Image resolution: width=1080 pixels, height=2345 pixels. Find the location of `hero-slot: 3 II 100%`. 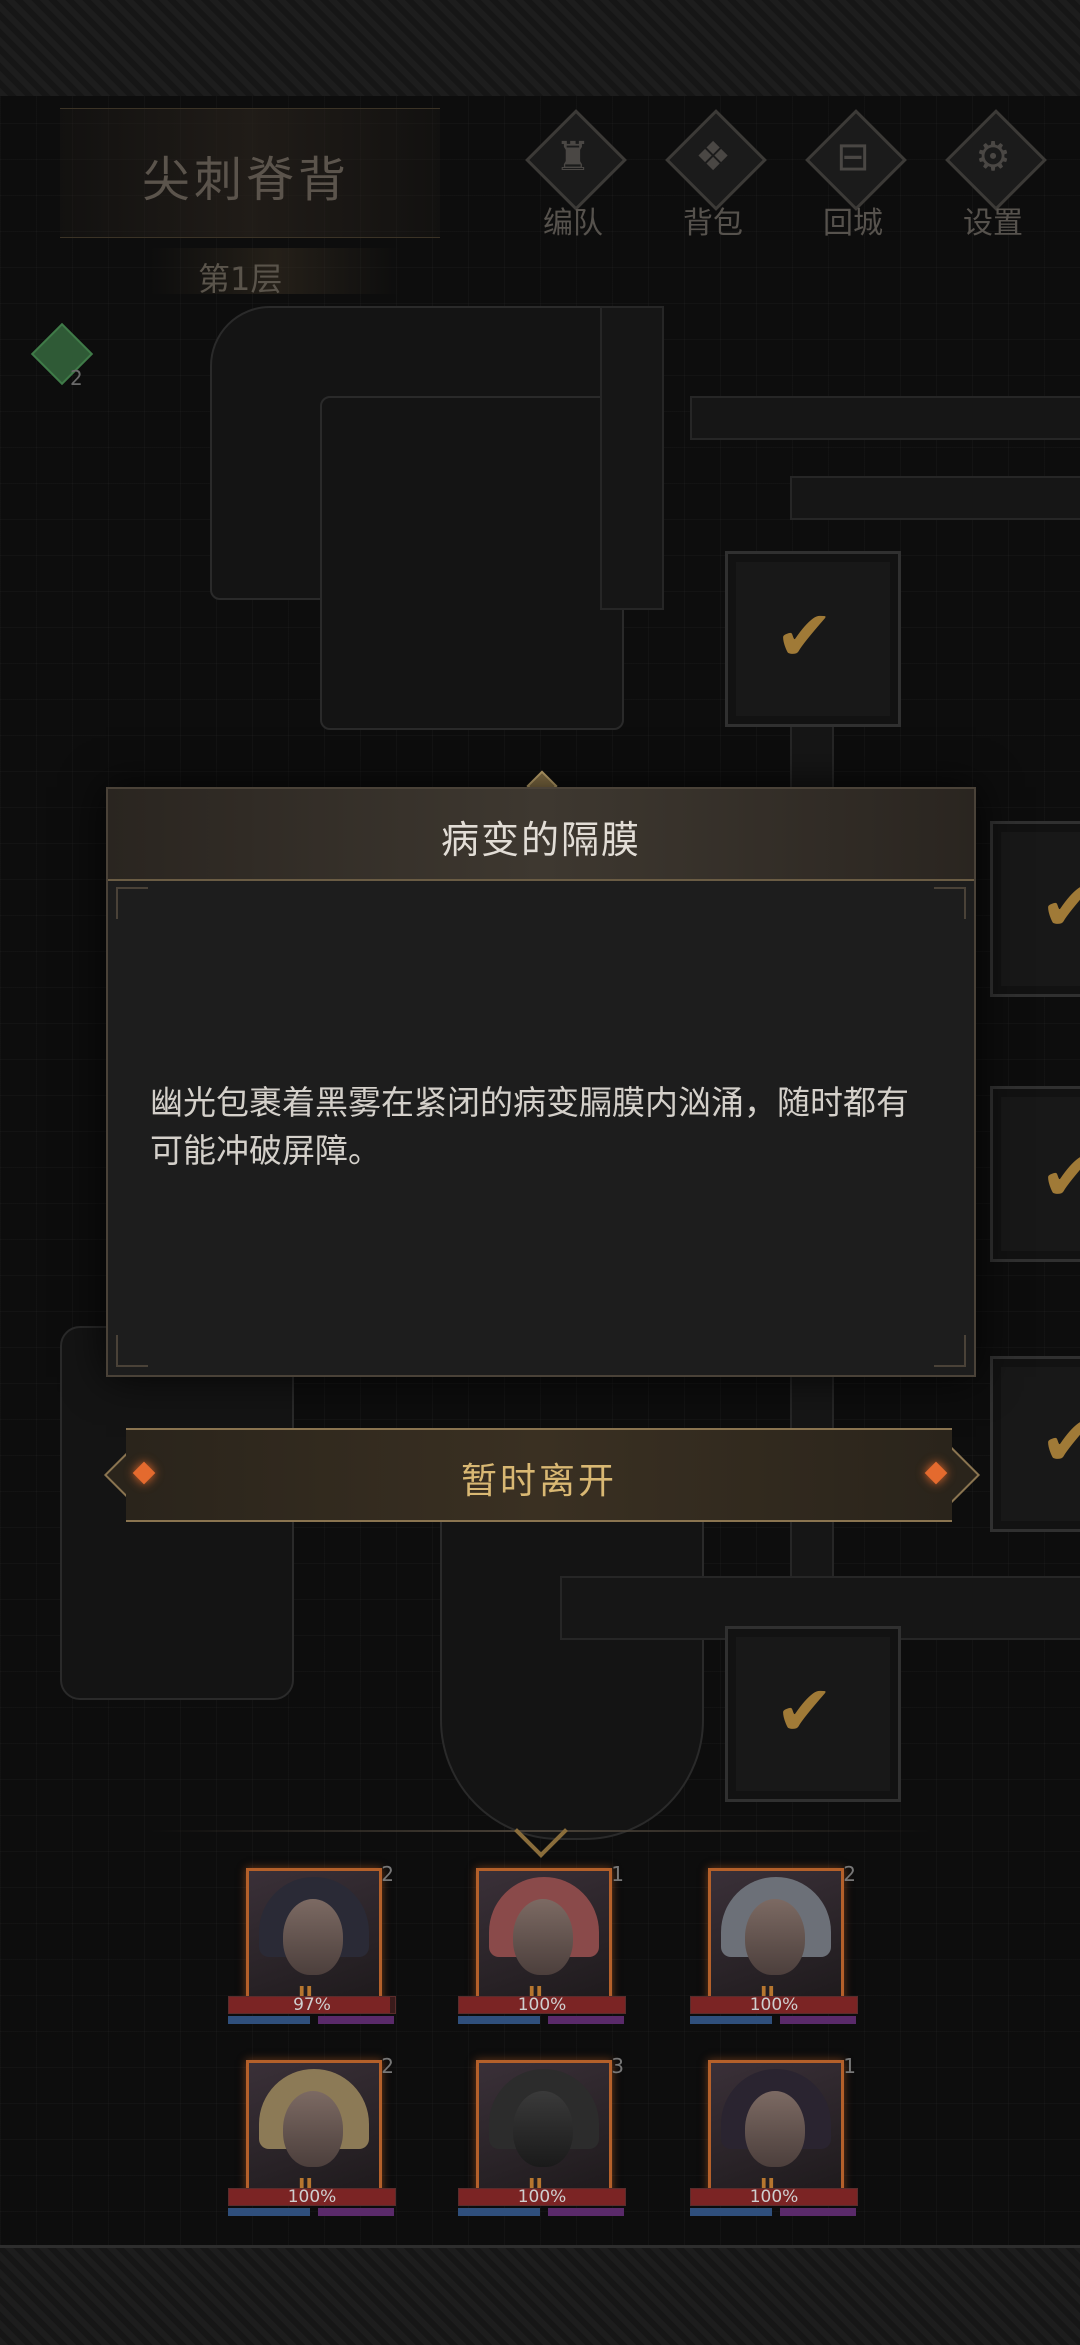

hero-slot: 3 II 100% is located at coordinates (543, 2137).